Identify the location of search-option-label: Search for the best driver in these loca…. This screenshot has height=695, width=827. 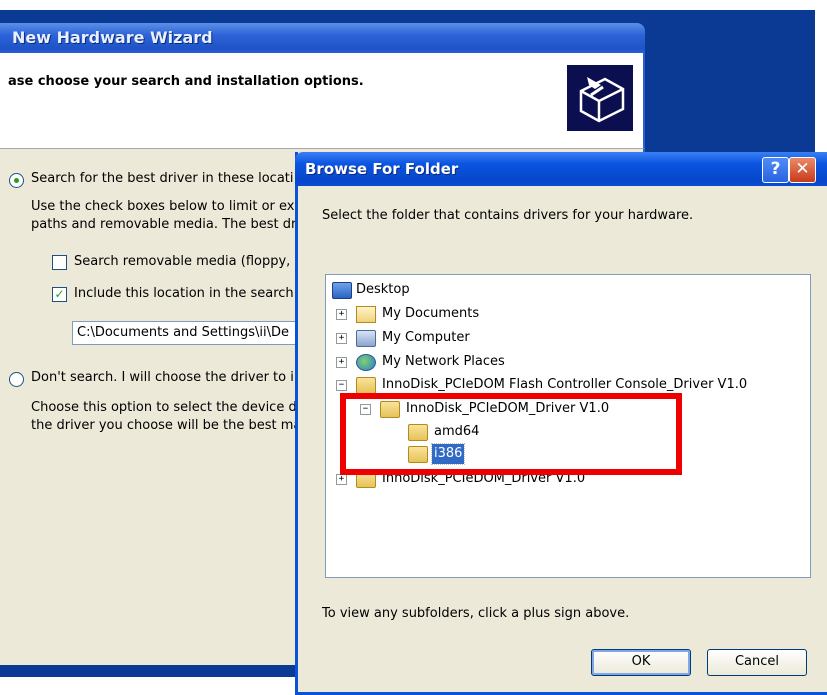
(162, 178).